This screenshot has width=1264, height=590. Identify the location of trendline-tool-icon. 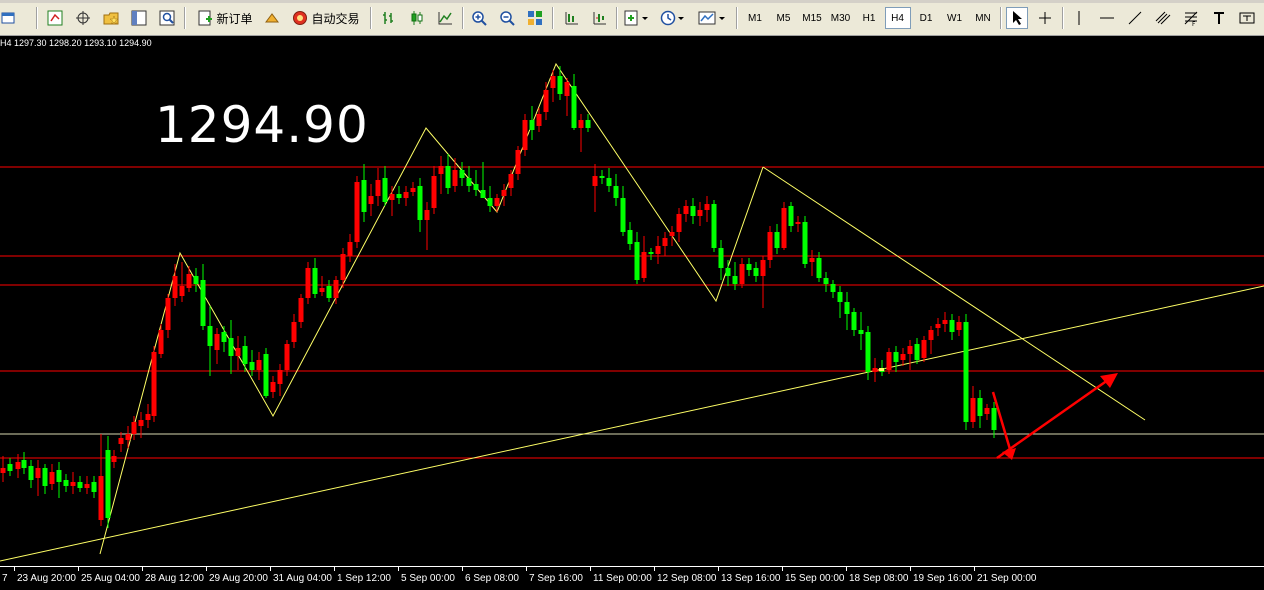
(1135, 18).